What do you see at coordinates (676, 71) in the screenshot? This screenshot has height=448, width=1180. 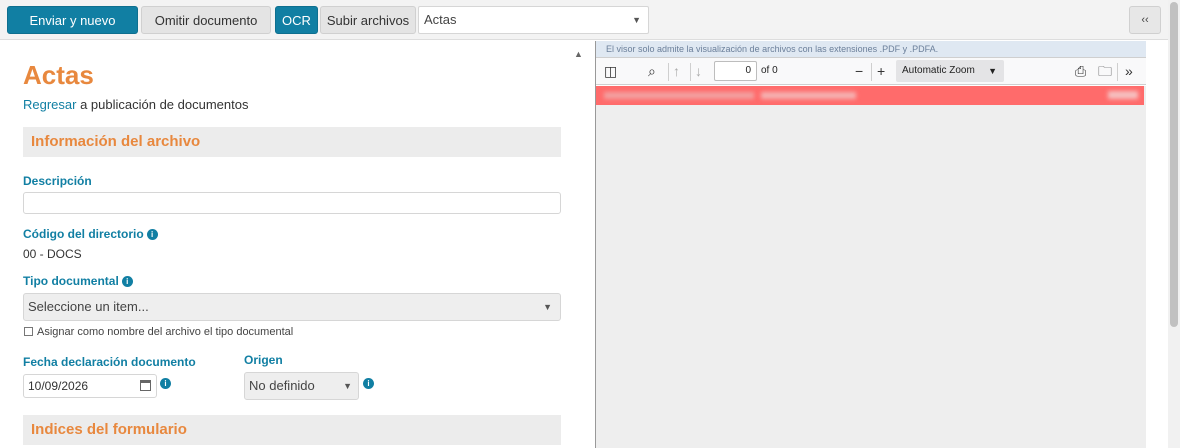 I see `arrow-up-icon: ↑` at bounding box center [676, 71].